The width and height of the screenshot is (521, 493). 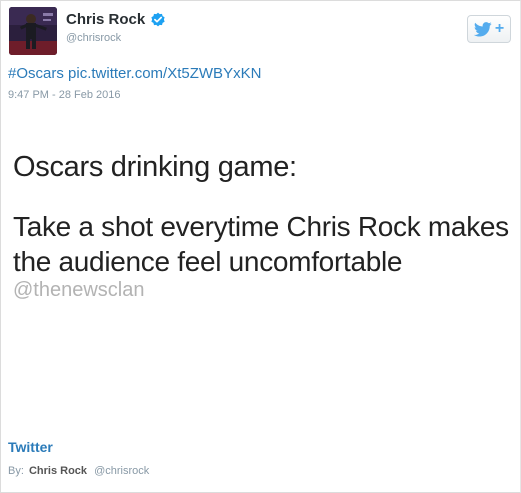 I want to click on author-name: Chris Rock, so click(x=105, y=19).